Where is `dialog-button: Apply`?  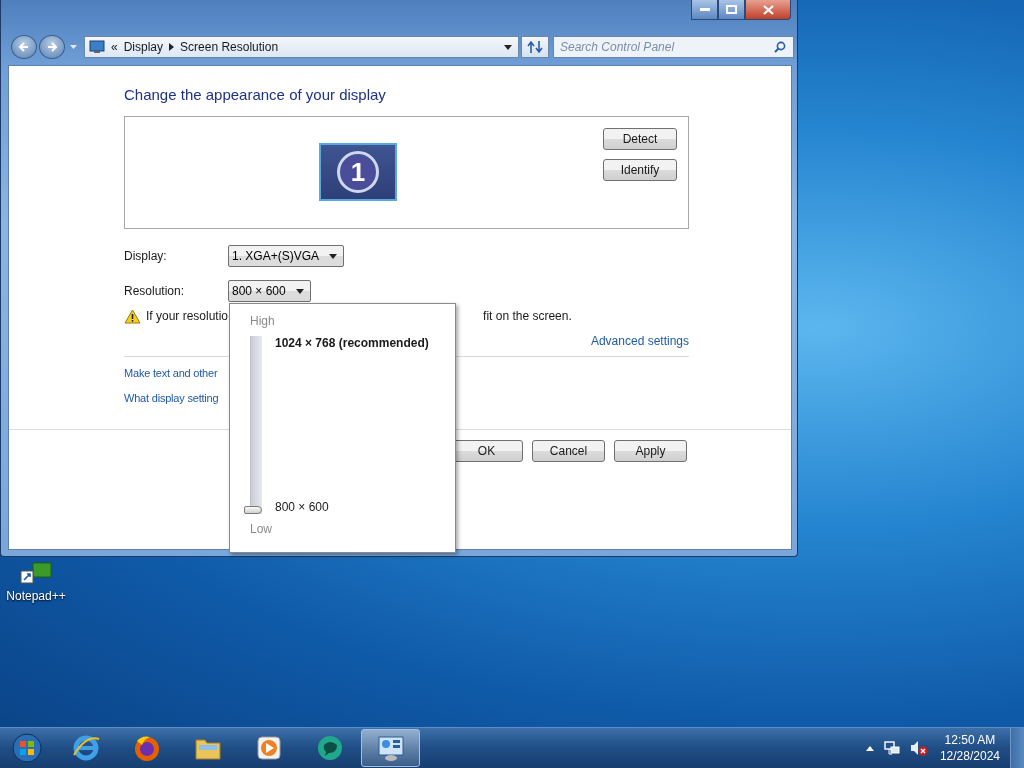 dialog-button: Apply is located at coordinates (650, 451).